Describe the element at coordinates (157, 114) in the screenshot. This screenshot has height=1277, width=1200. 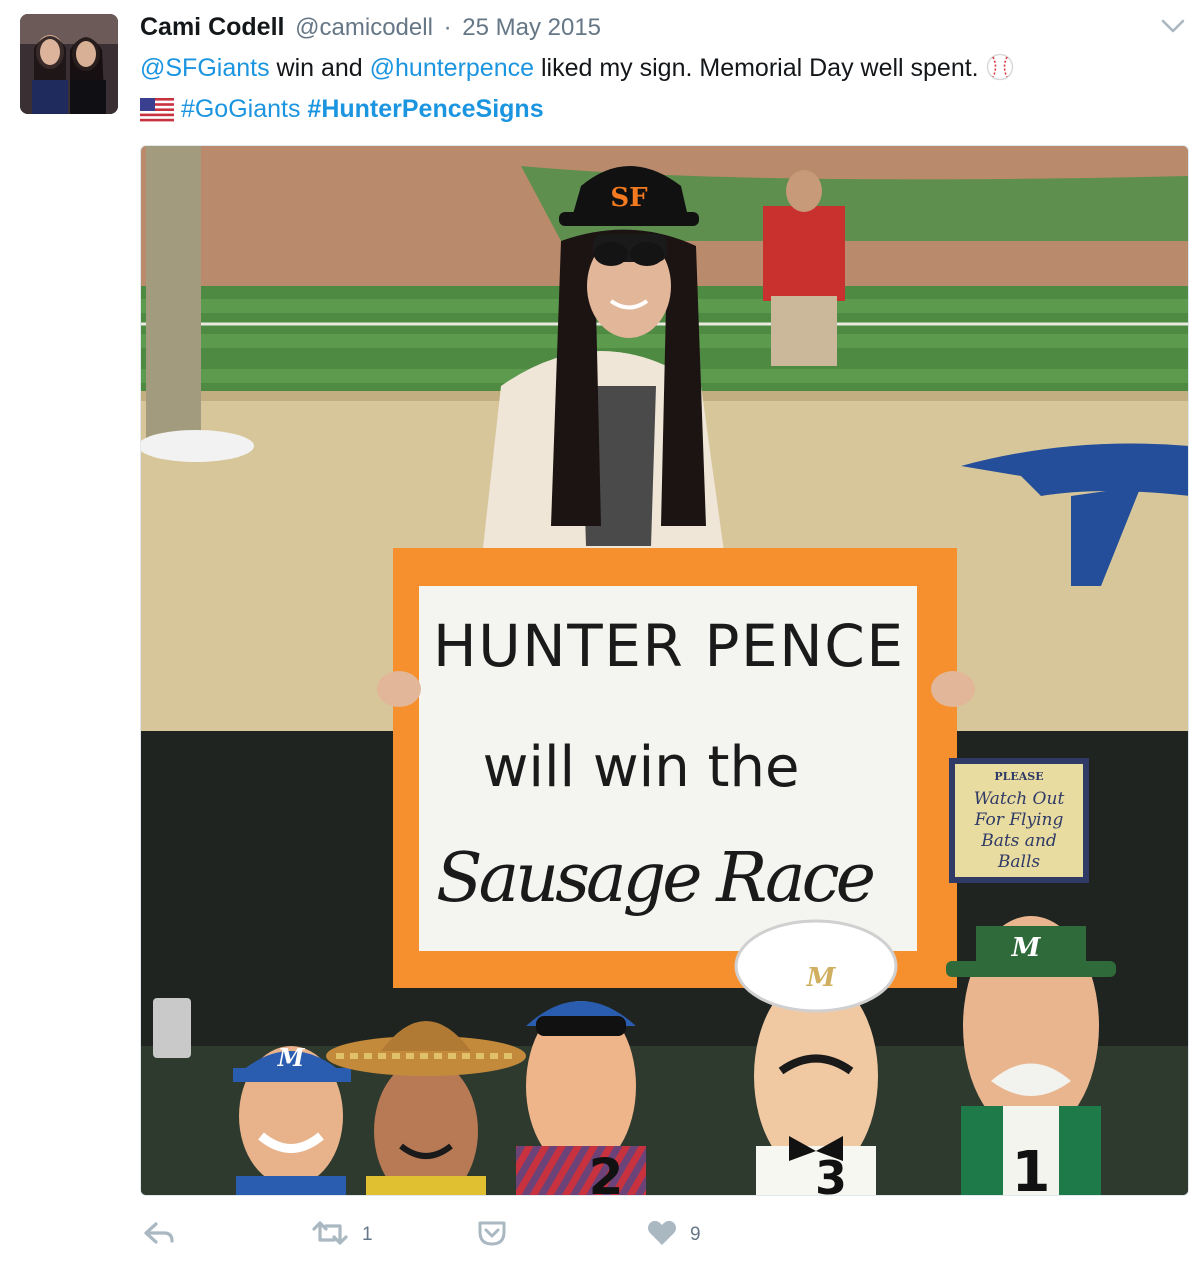
I see `us-flag-emoji-icon` at that location.